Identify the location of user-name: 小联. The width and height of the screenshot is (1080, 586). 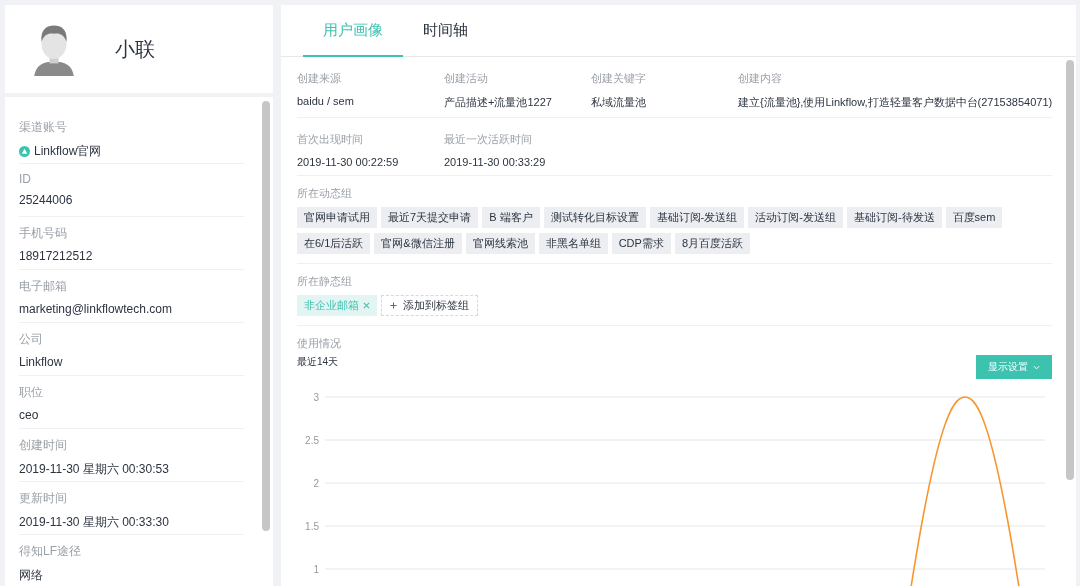
(135, 49).